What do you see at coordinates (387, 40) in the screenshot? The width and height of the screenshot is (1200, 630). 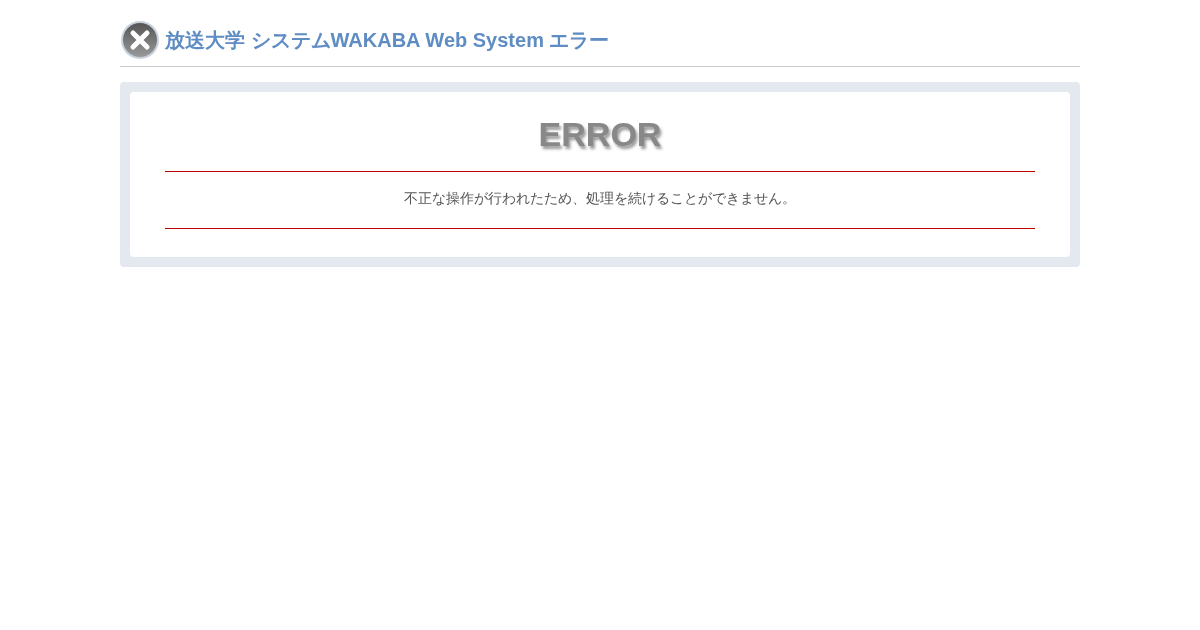 I see `page-title: 放送大学 システムWAKABA Web System エラー` at bounding box center [387, 40].